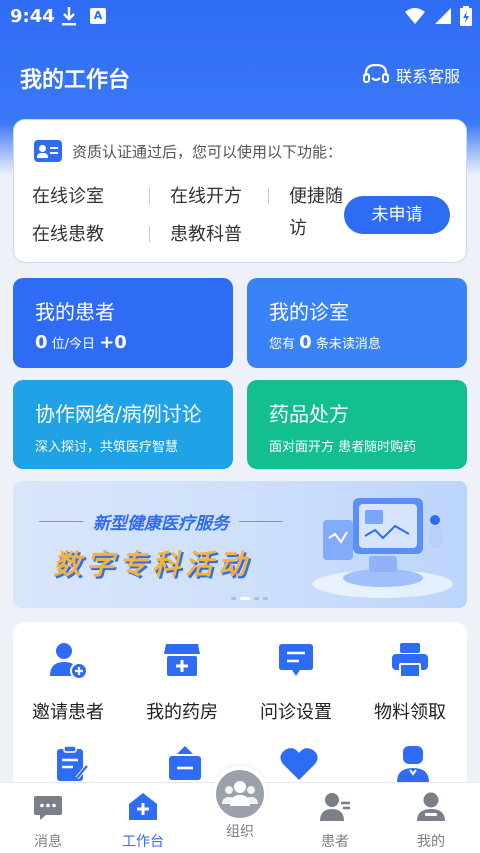 The width and height of the screenshot is (480, 853). What do you see at coordinates (98, 16) in the screenshot?
I see `a-badge-icon: A` at bounding box center [98, 16].